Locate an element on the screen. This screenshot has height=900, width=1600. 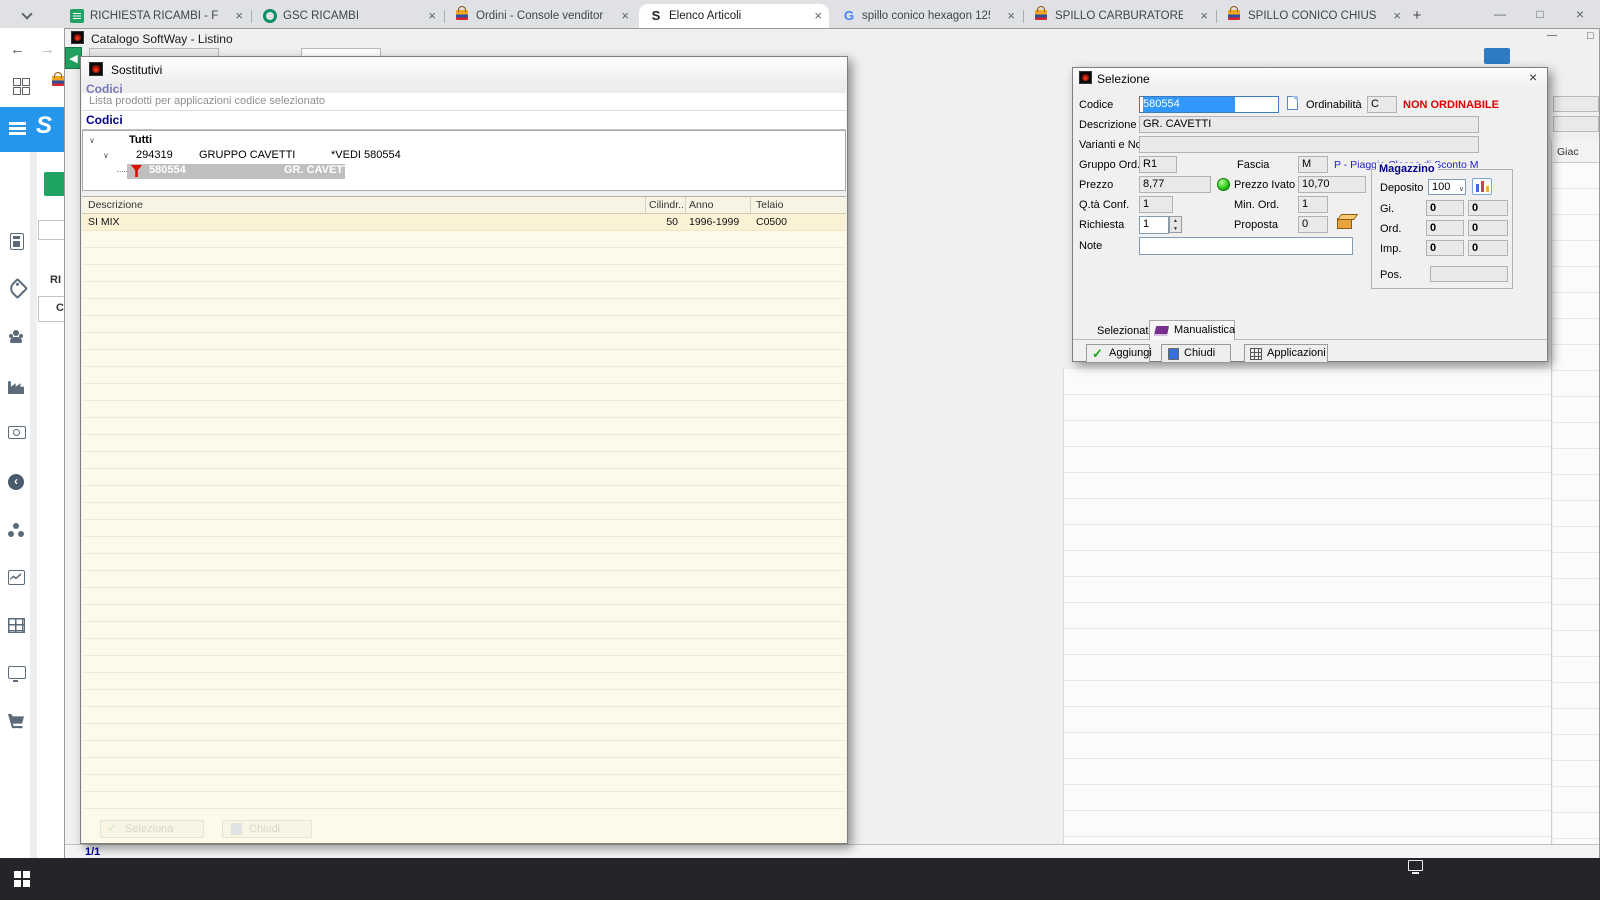
factory-icon is located at coordinates (16, 387).